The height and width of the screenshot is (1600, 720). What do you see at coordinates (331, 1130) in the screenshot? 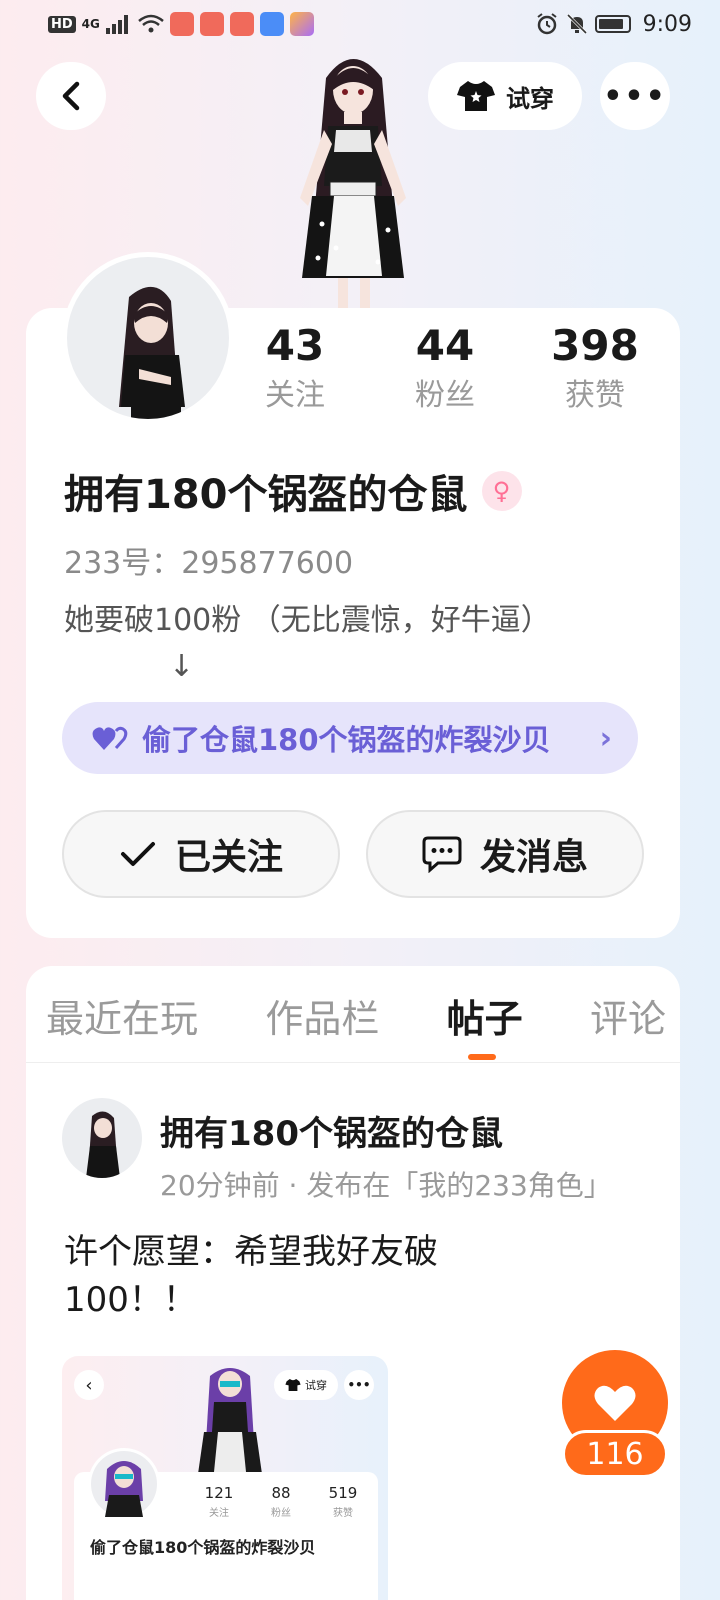
I see `post-author-name: 拥有180个锅盔的仓鼠` at bounding box center [331, 1130].